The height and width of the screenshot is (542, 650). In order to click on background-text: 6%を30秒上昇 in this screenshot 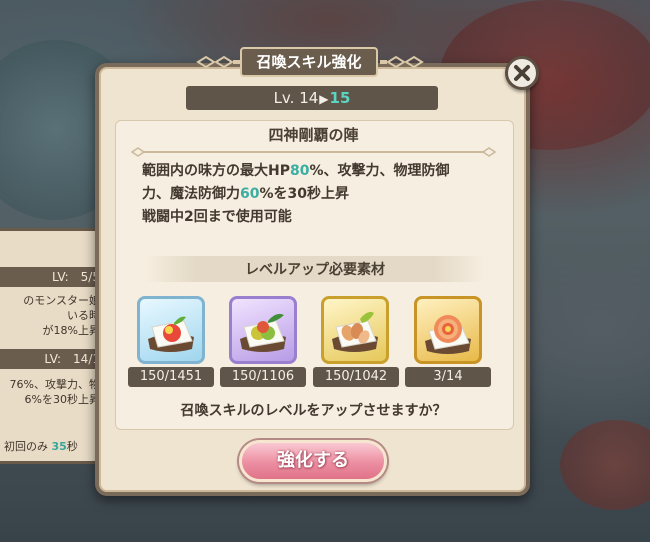, I will do `click(62, 399)`.